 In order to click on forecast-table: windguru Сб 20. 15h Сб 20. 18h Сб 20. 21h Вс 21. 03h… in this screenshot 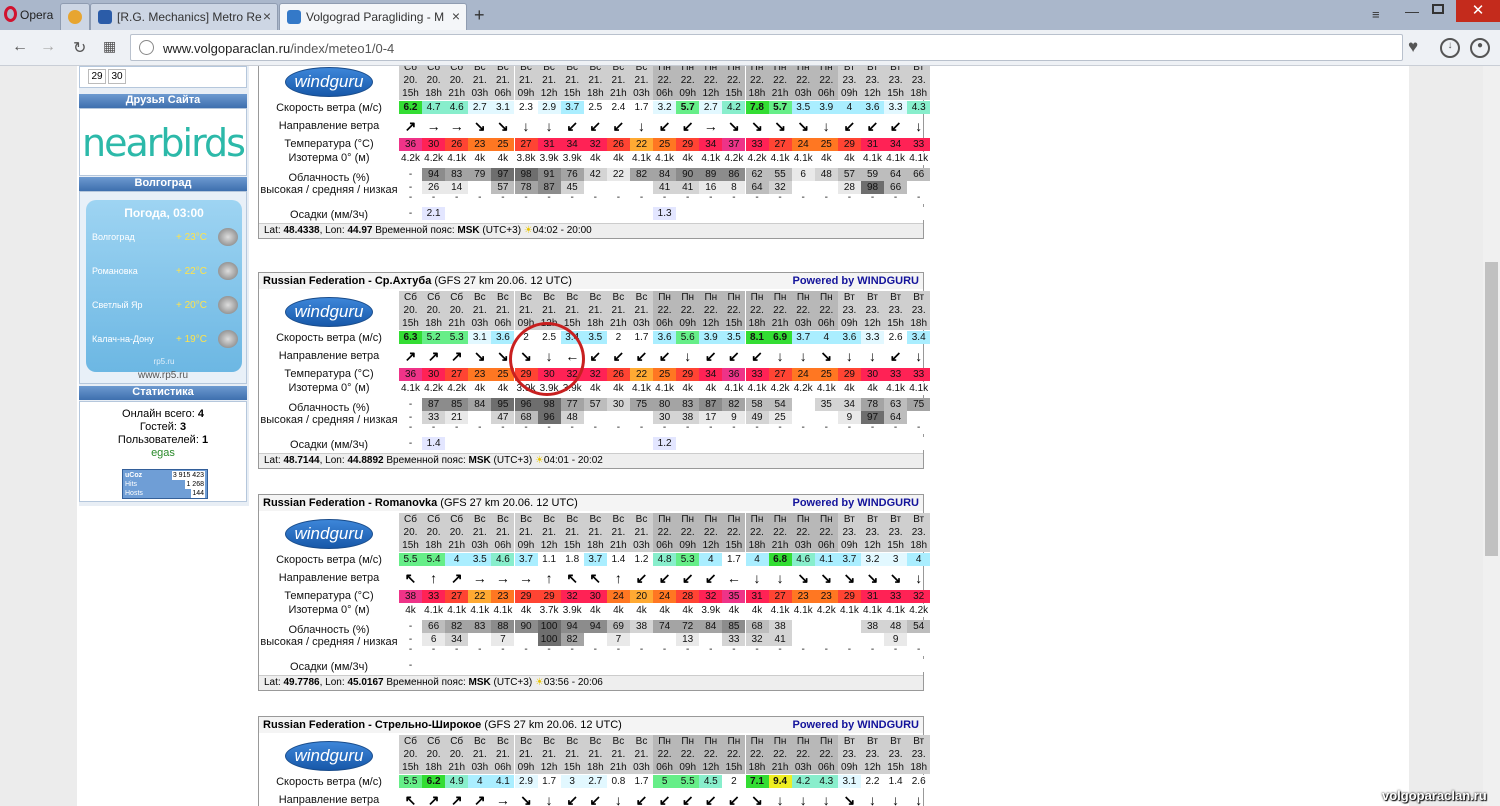, I will do `click(594, 152)`.